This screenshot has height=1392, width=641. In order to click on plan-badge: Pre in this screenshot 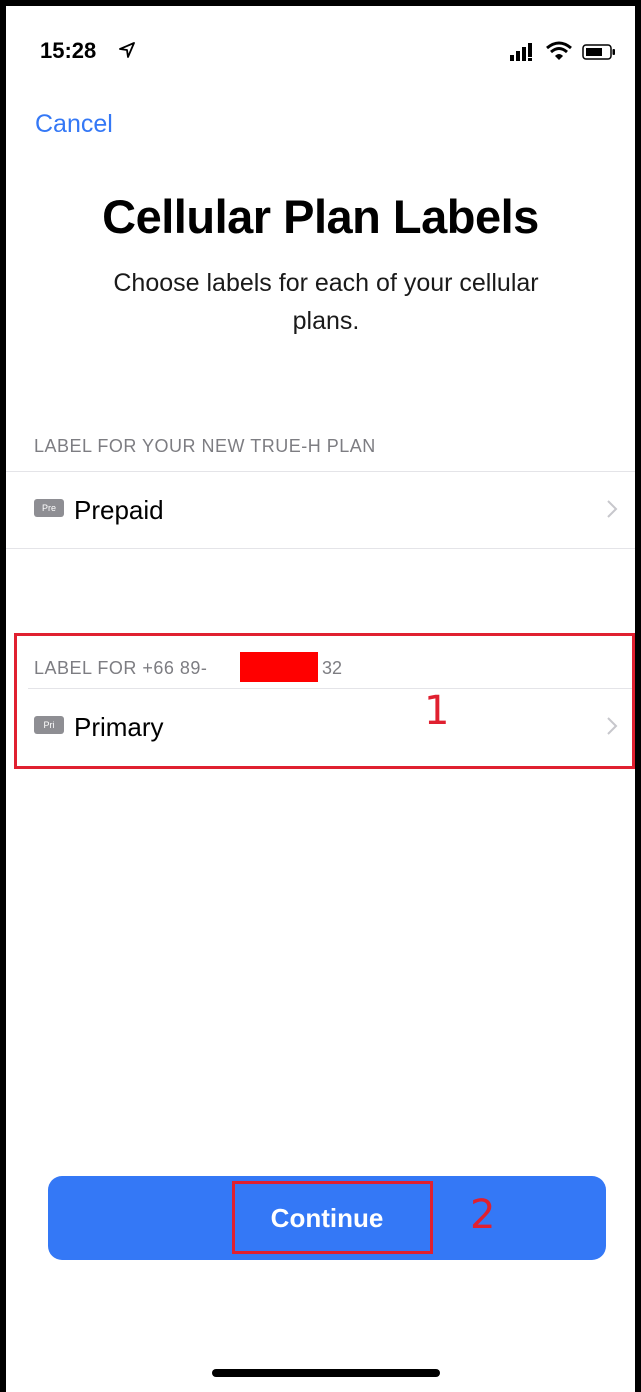, I will do `click(49, 508)`.